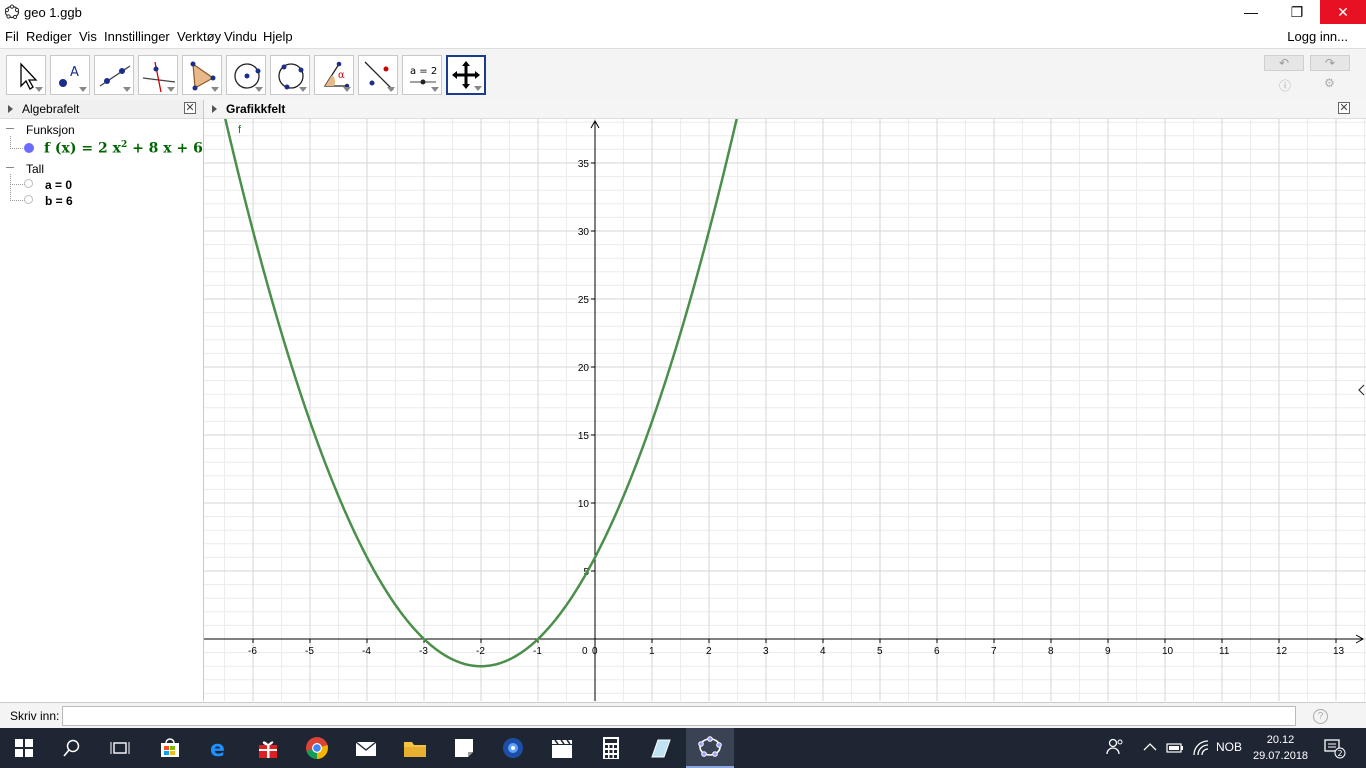 Image resolution: width=1366 pixels, height=768 pixels. Describe the element at coordinates (823, 651) in the screenshot. I see `x-tick-label: 4` at that location.